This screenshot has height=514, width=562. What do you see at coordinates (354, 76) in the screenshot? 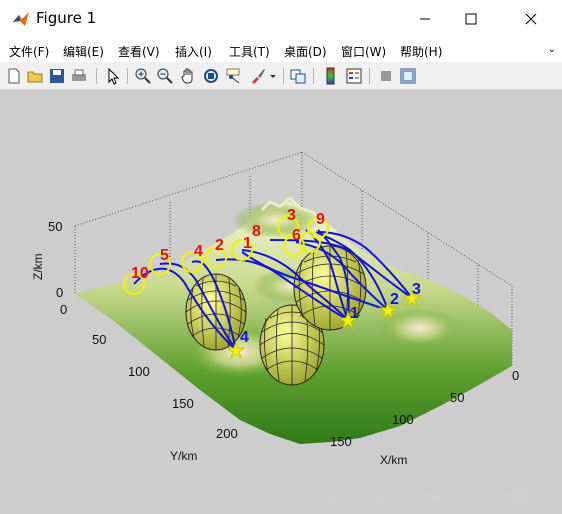
I see `legend-icon` at bounding box center [354, 76].